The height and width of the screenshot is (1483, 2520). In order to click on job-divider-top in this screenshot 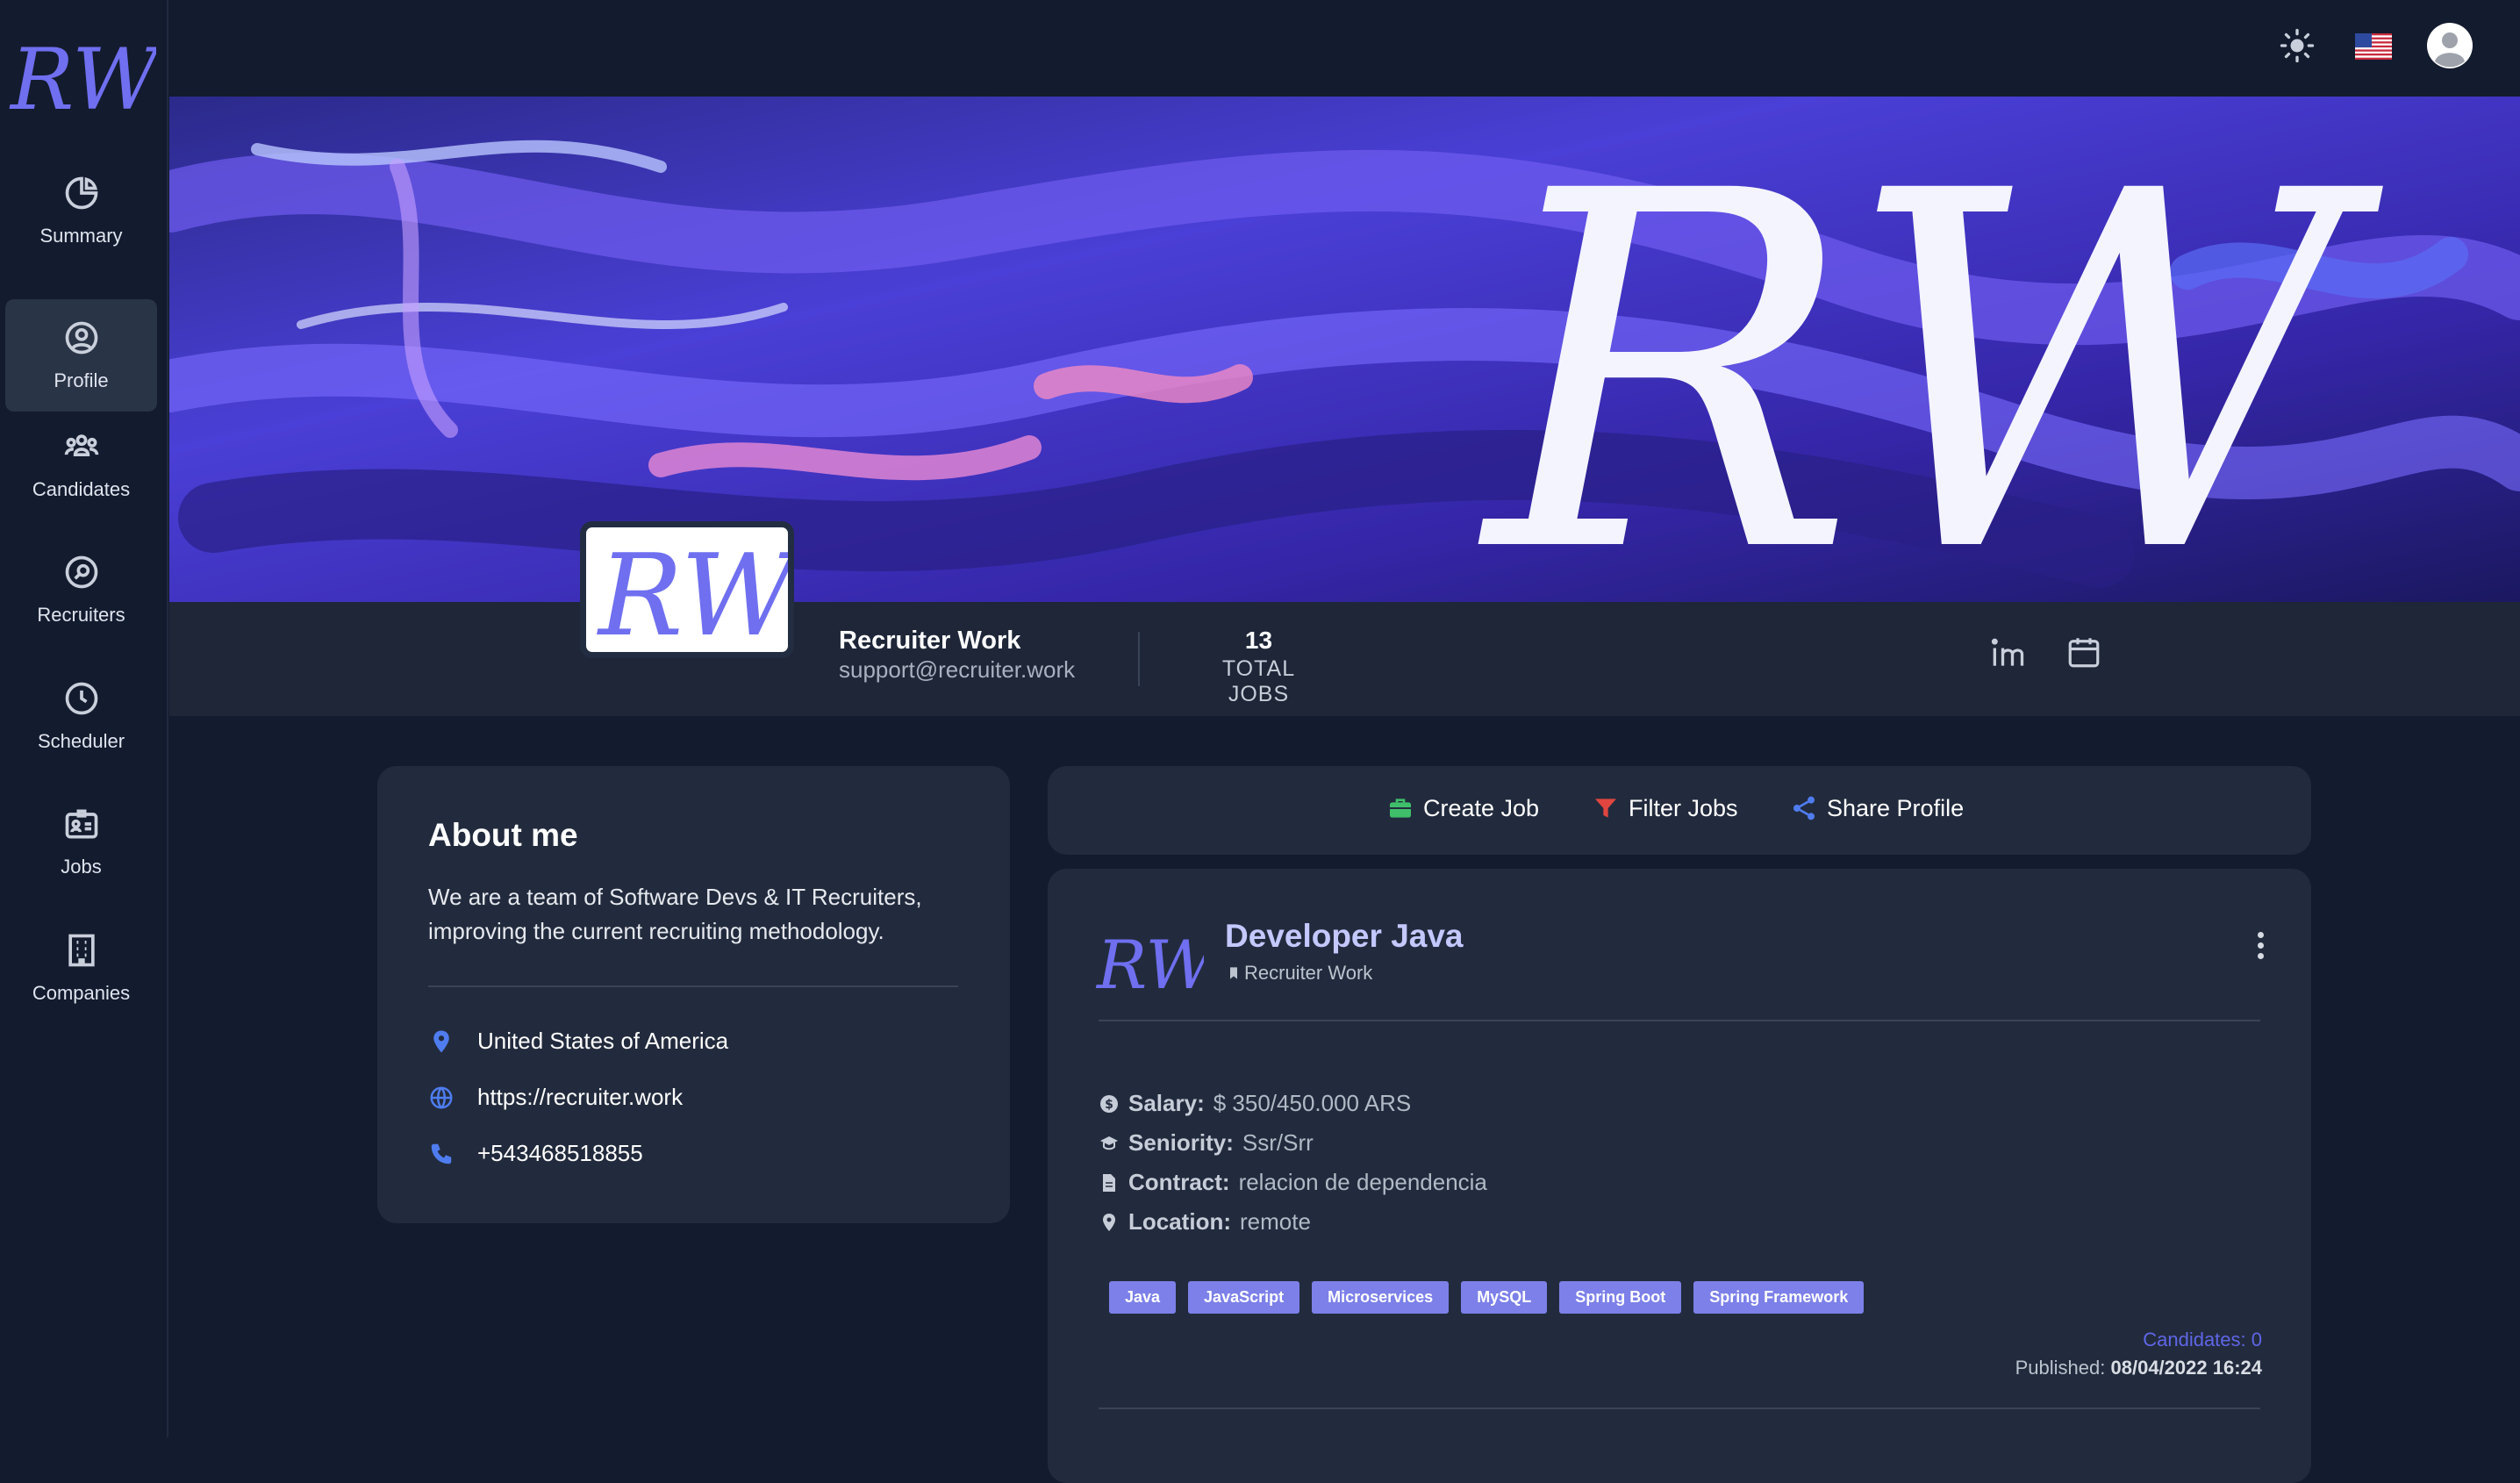, I will do `click(1679, 1020)`.